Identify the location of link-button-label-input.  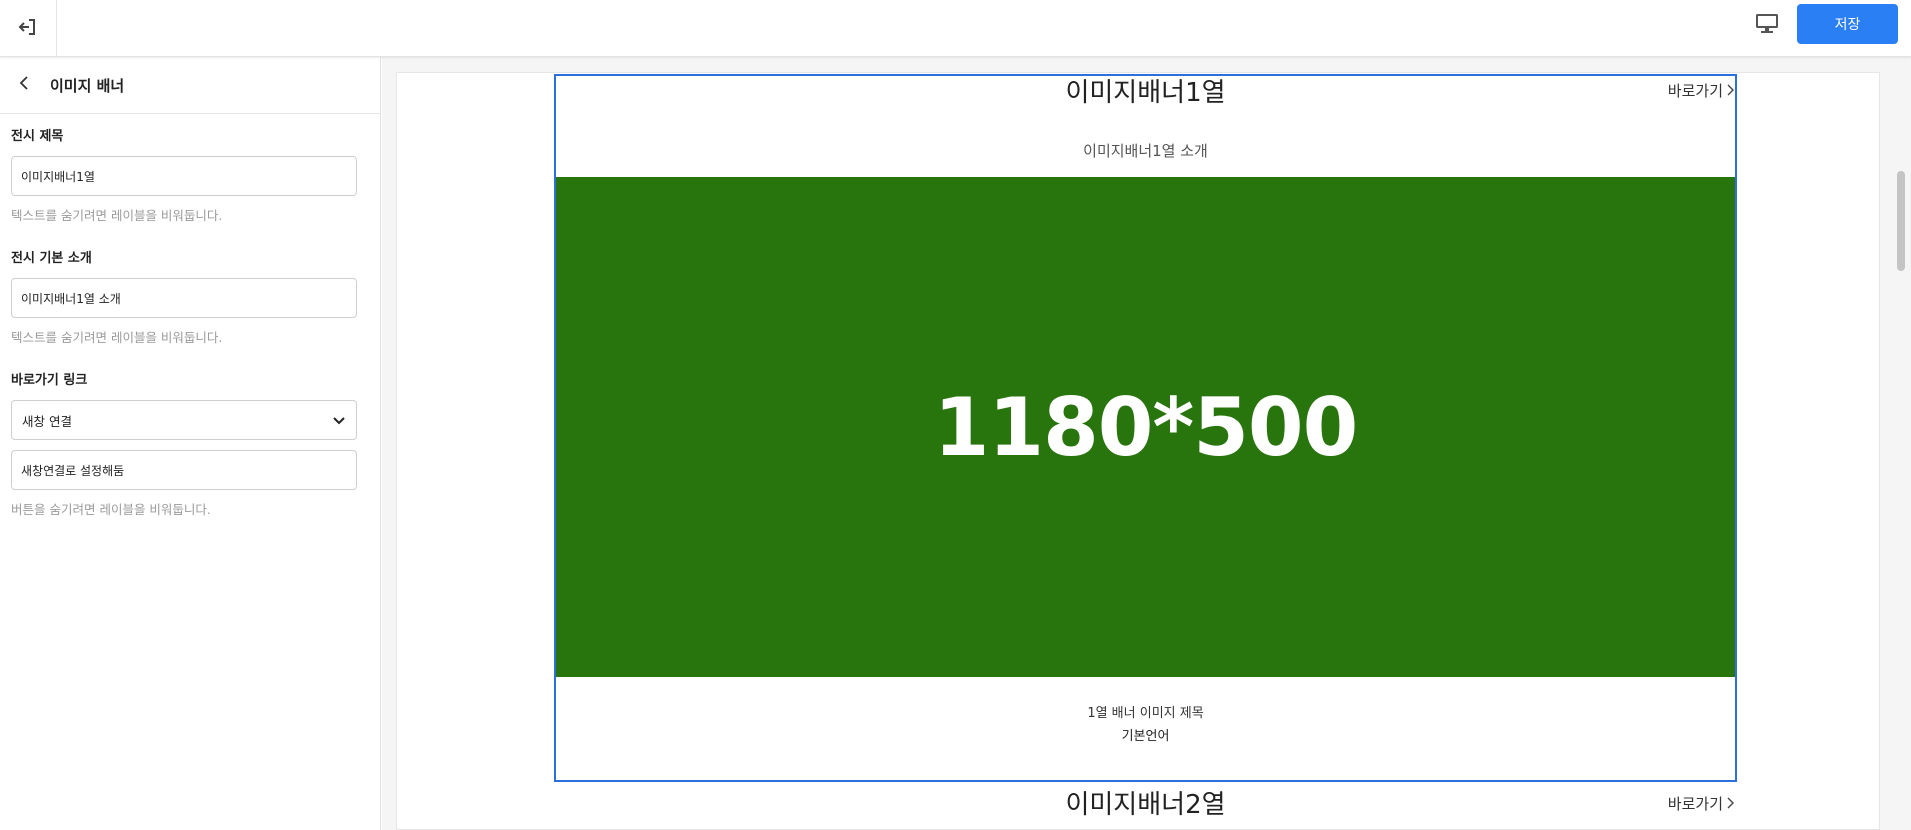
(184, 470).